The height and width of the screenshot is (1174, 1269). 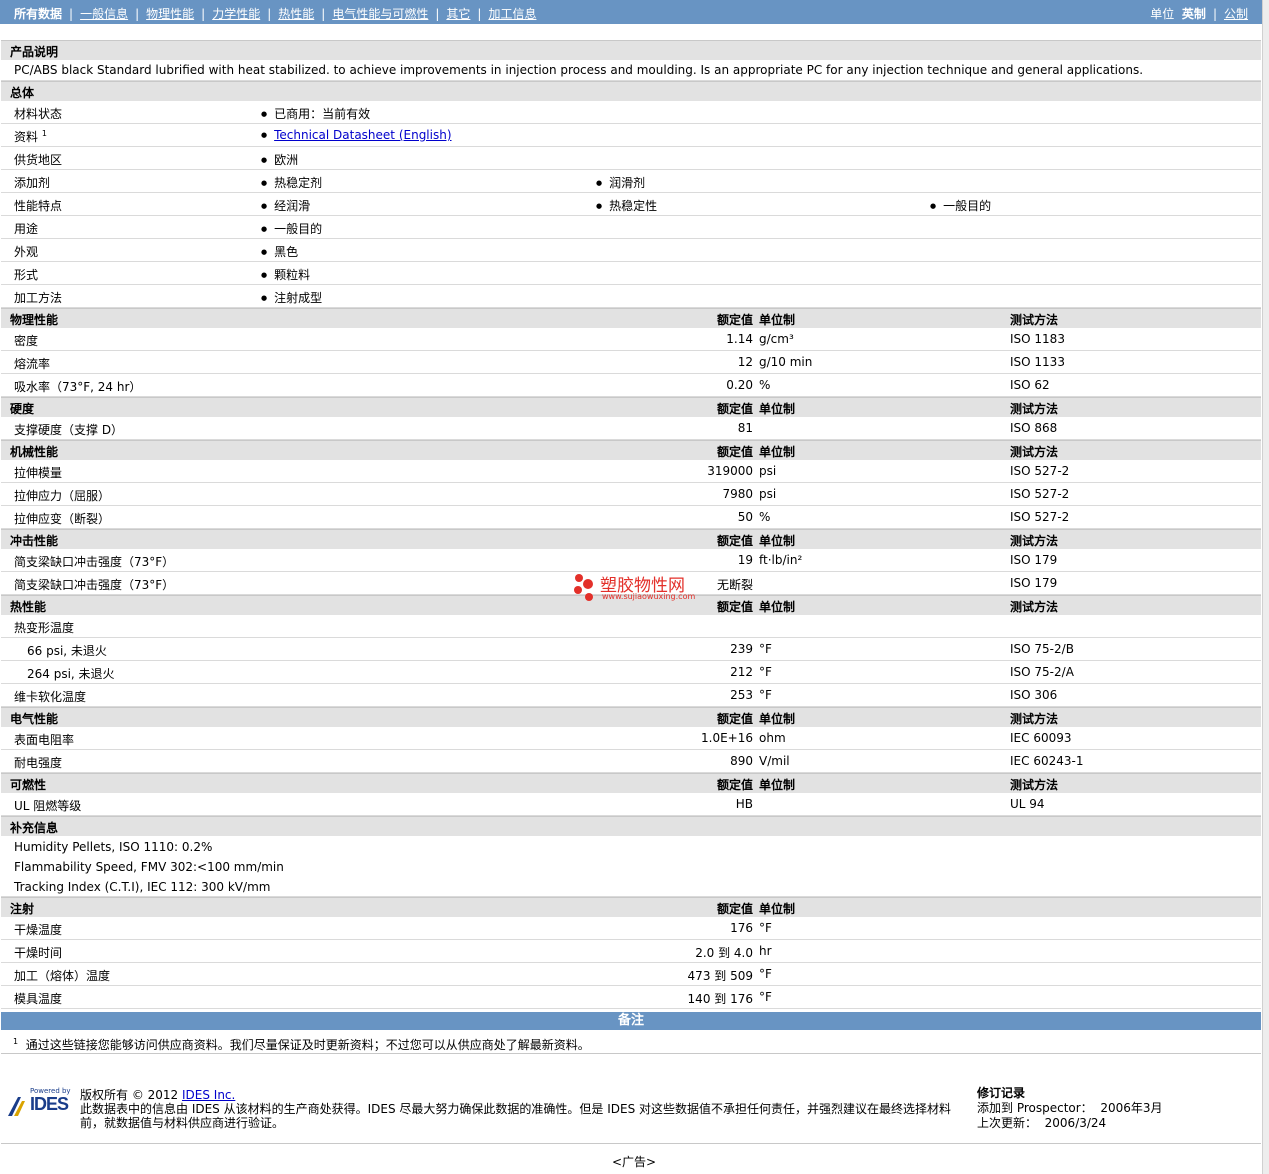 I want to click on unit-metric: 公制, so click(x=1236, y=14).